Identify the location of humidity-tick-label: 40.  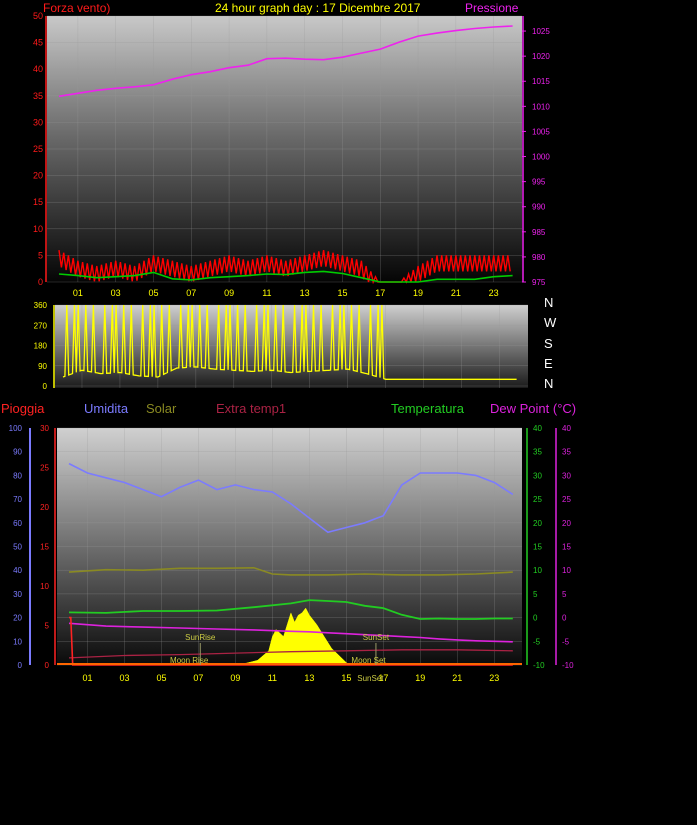
(17, 570).